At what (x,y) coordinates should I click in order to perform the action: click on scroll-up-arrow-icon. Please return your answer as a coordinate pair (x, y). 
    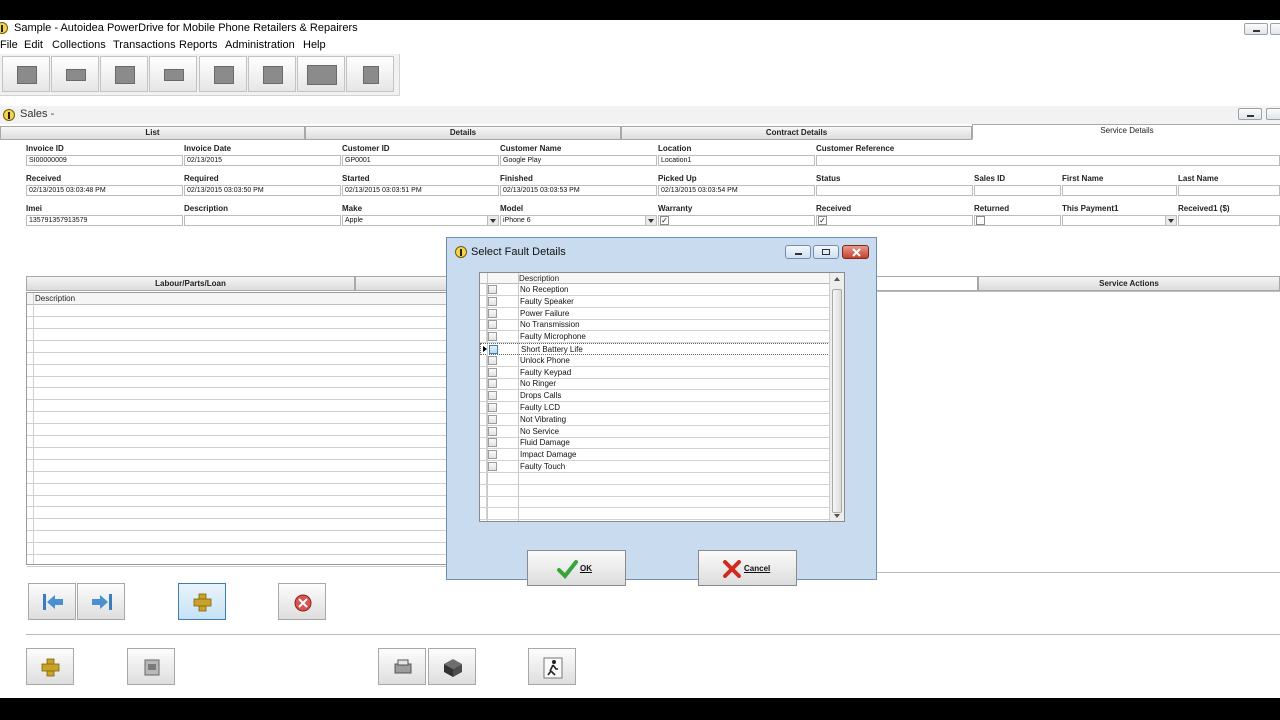
    Looking at the image, I should click on (837, 279).